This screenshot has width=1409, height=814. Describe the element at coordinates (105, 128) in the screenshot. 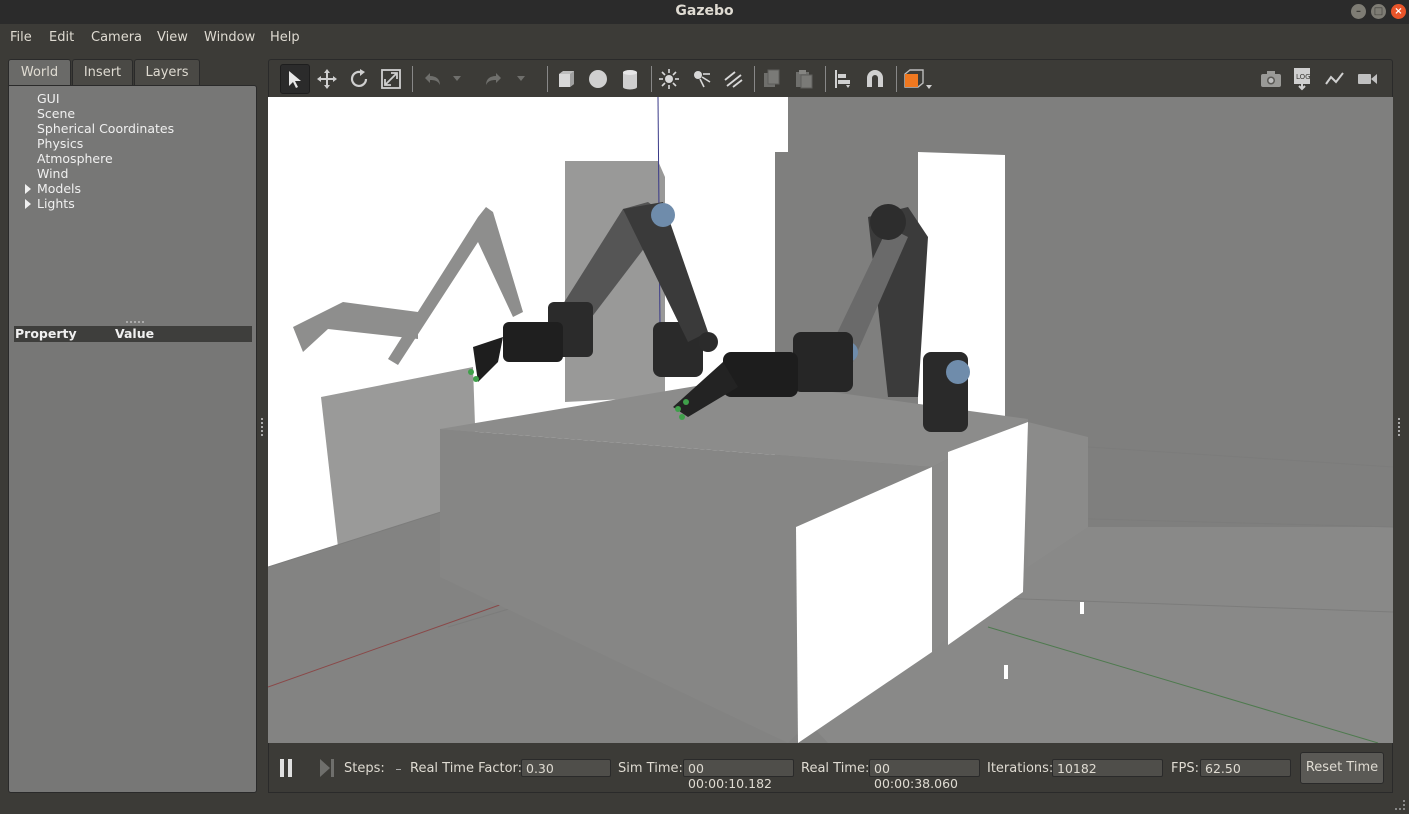

I see `tree-item-spherical-coordinates: Spherical Coordinates` at that location.